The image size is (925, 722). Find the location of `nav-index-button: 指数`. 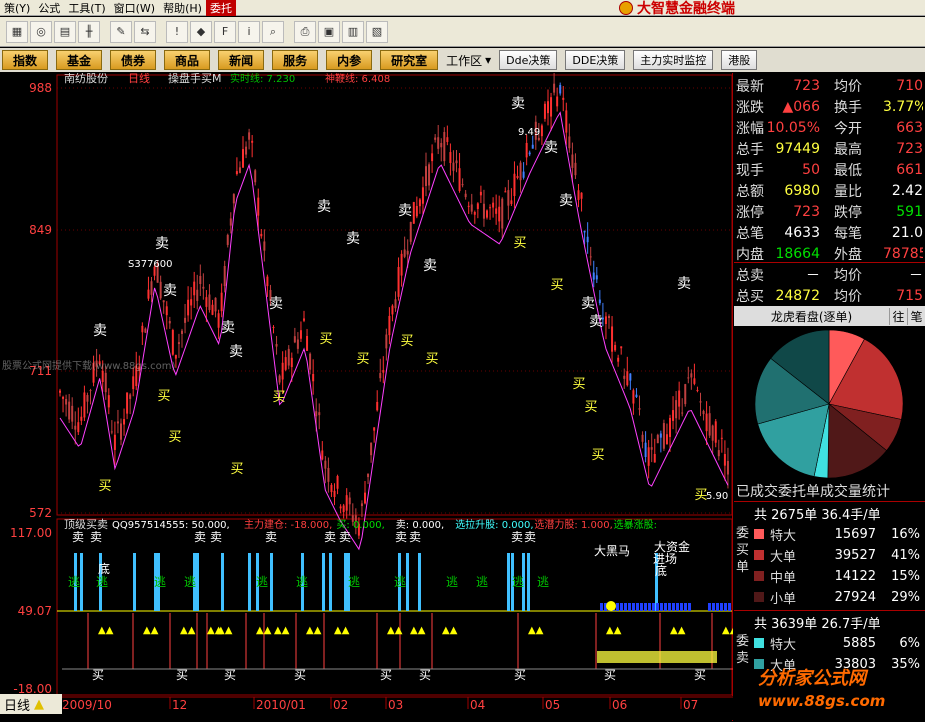

nav-index-button: 指数 is located at coordinates (25, 60).